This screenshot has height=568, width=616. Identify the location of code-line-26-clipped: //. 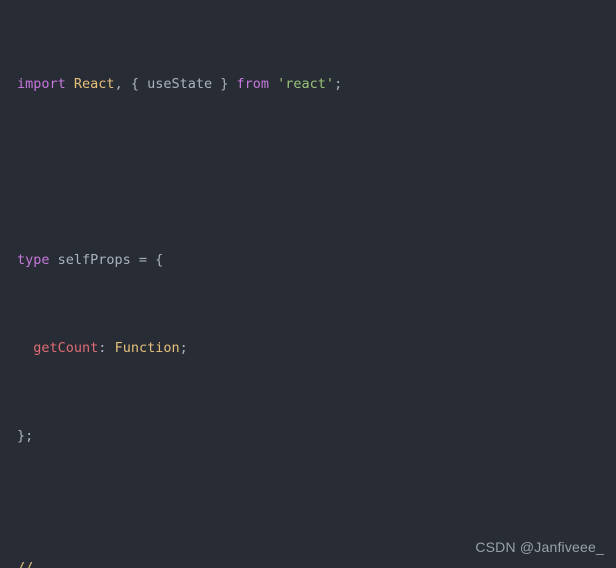
(25, 564).